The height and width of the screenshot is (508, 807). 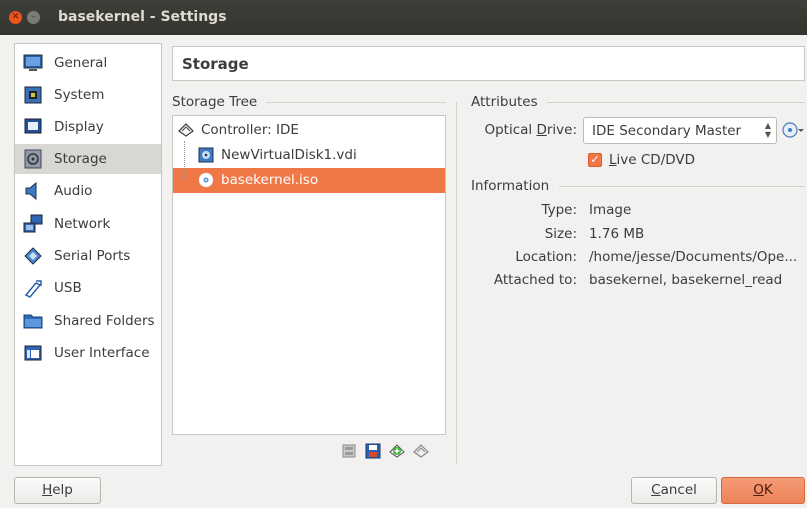 I want to click on remove-controller-icon, so click(x=421, y=451).